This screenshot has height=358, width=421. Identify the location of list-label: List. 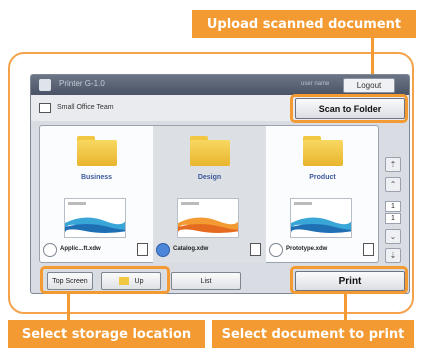
(206, 281).